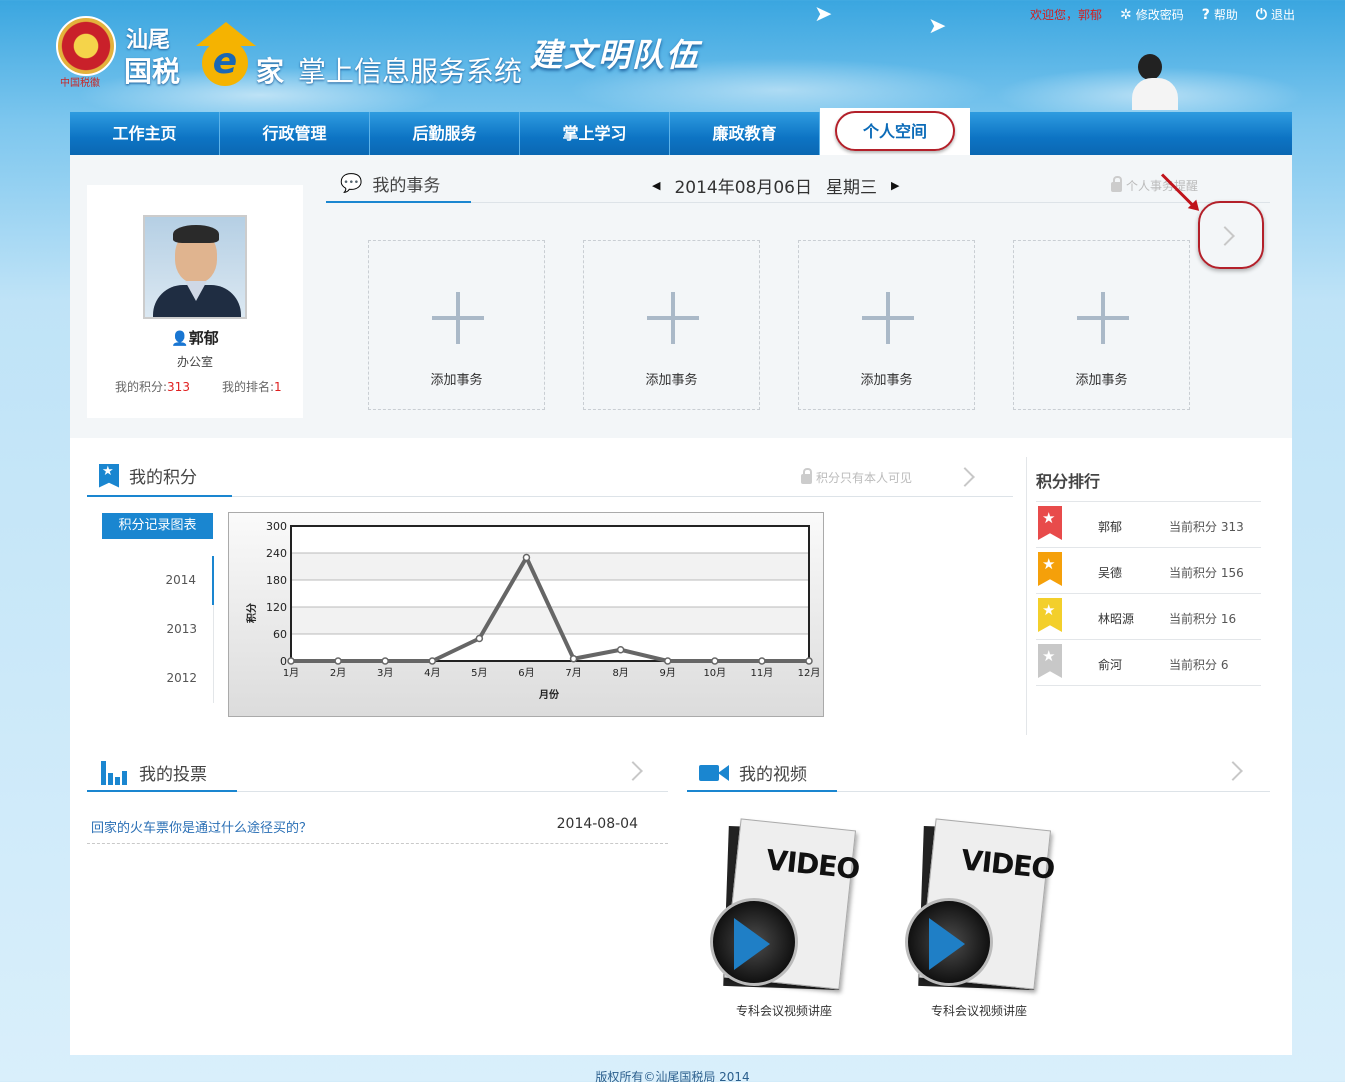 This screenshot has width=1345, height=1082. I want to click on user-icon: 👤, so click(180, 339).